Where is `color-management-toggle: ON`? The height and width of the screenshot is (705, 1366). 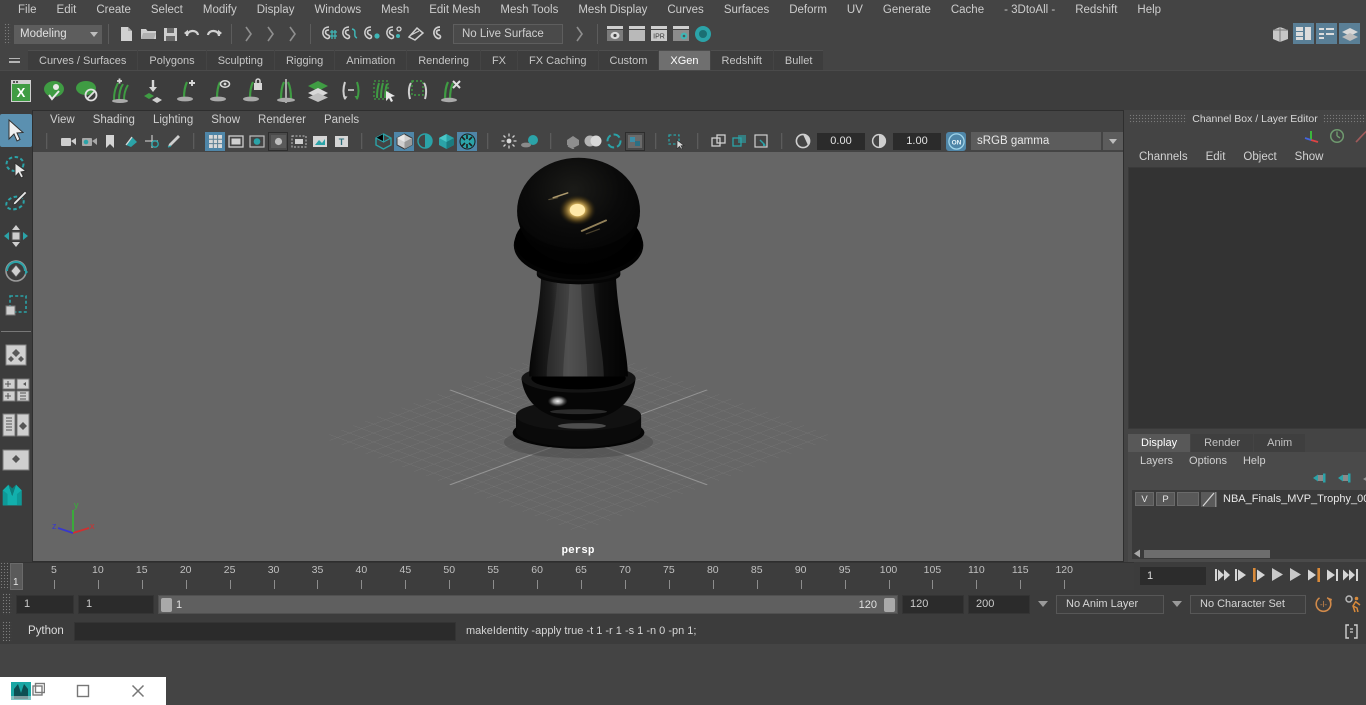 color-management-toggle: ON is located at coordinates (956, 141).